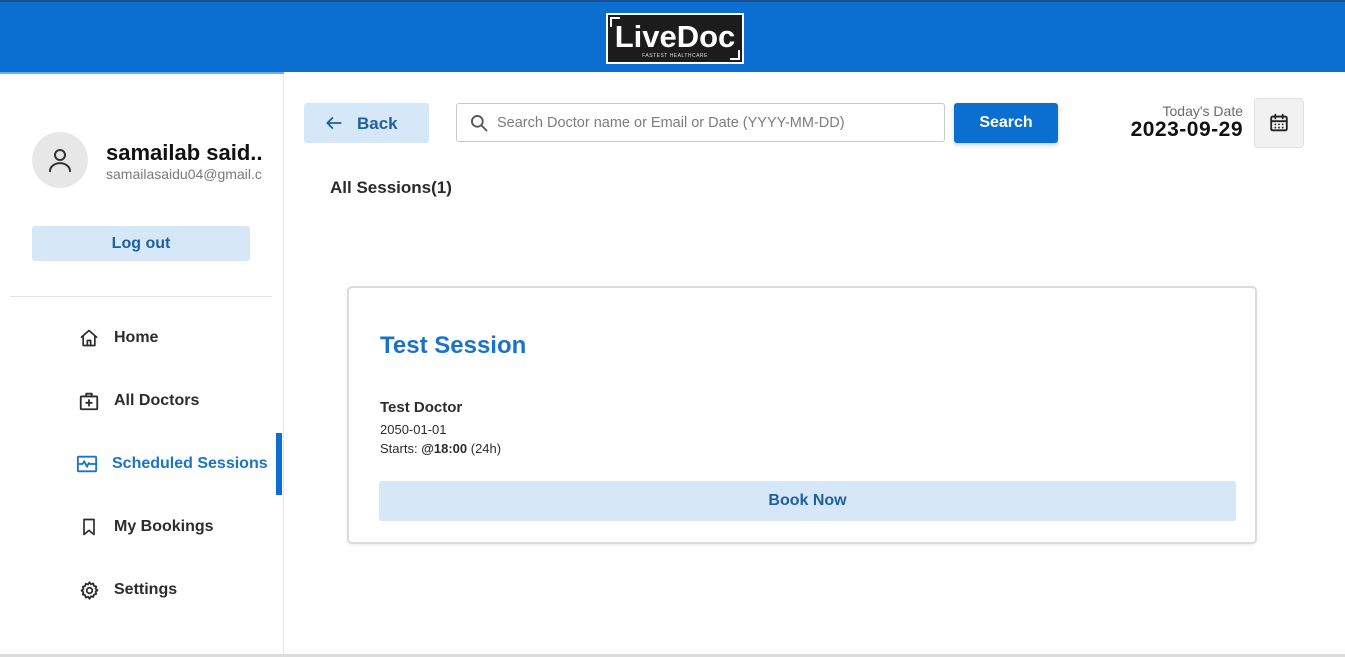 The image size is (1345, 657). What do you see at coordinates (89, 401) in the screenshot?
I see `medical-bag-icon` at bounding box center [89, 401].